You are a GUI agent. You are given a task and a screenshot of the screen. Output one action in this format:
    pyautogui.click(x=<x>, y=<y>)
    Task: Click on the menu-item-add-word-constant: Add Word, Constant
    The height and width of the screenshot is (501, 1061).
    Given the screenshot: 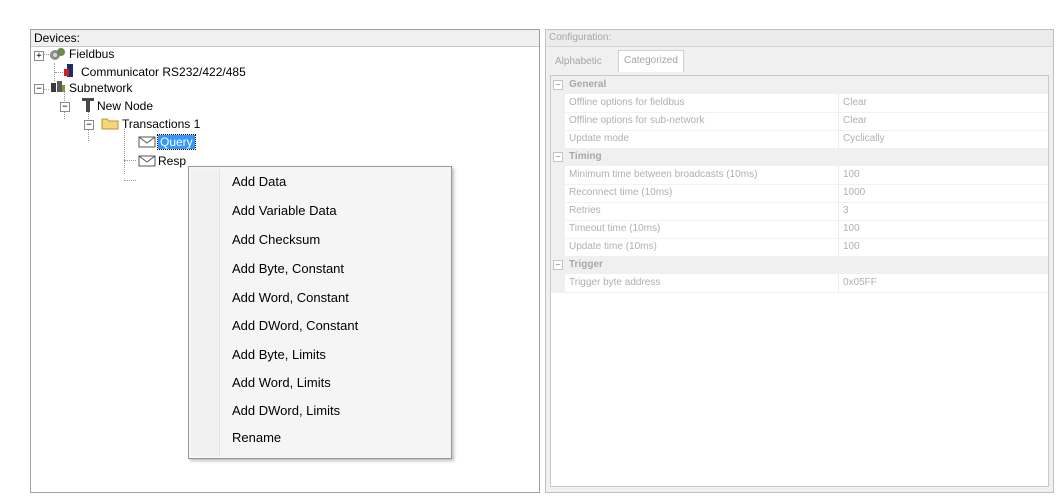 What is the action you would take?
    pyautogui.click(x=290, y=298)
    